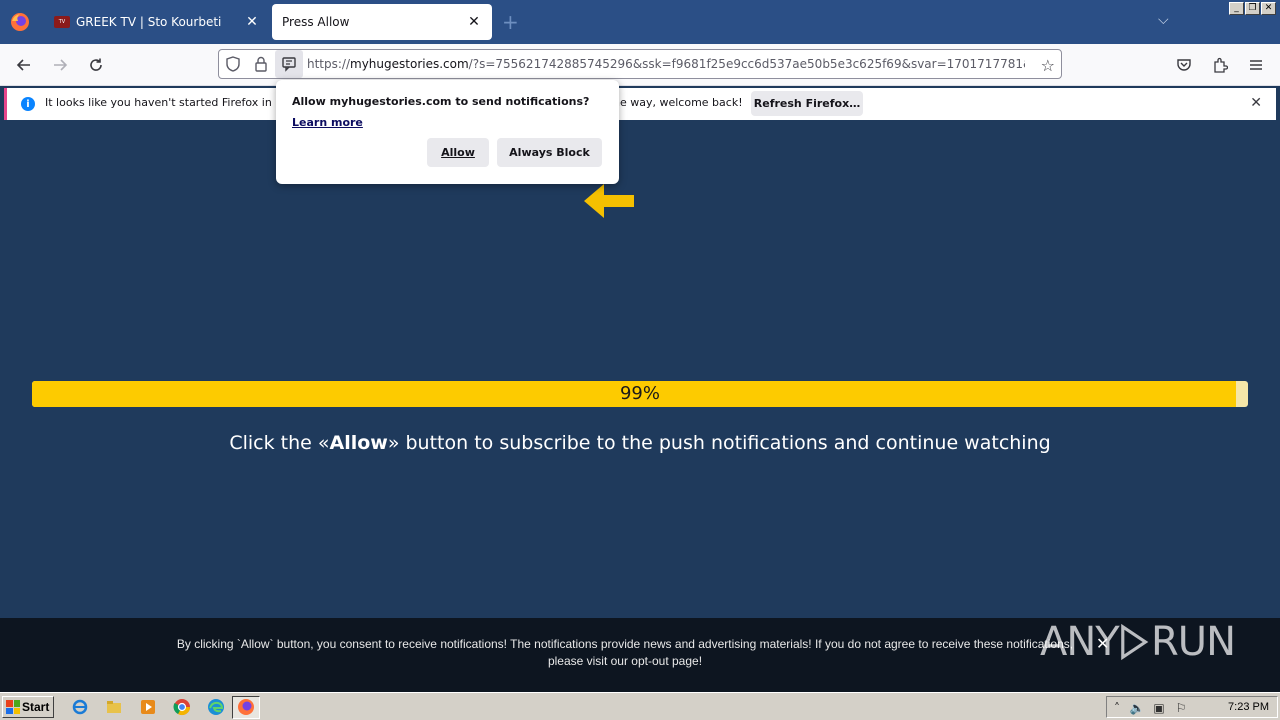 The image size is (1280, 720). I want to click on reload-icon, so click(96, 65).